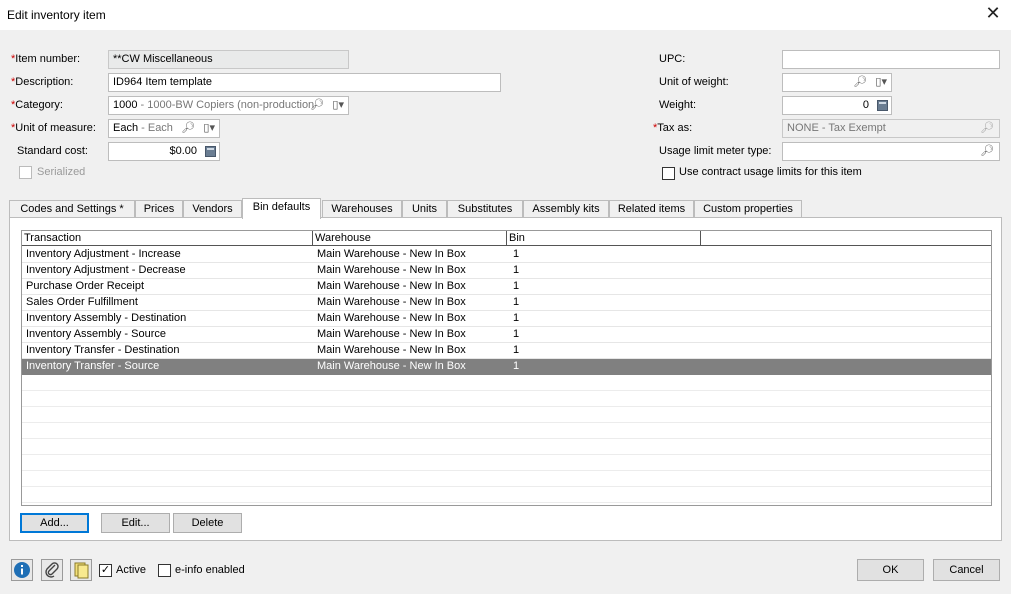 The height and width of the screenshot is (594, 1011). I want to click on tab-assembly-kits: Assembly kits, so click(566, 209).